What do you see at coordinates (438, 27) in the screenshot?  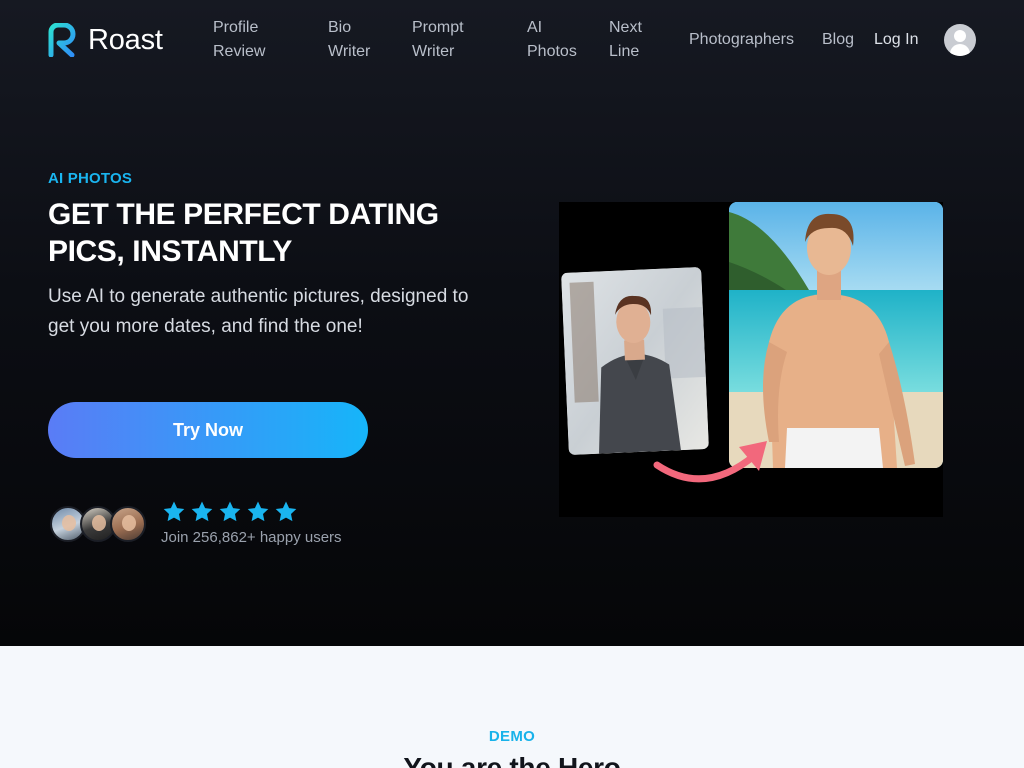 I see `nav-label-line1: Prompt` at bounding box center [438, 27].